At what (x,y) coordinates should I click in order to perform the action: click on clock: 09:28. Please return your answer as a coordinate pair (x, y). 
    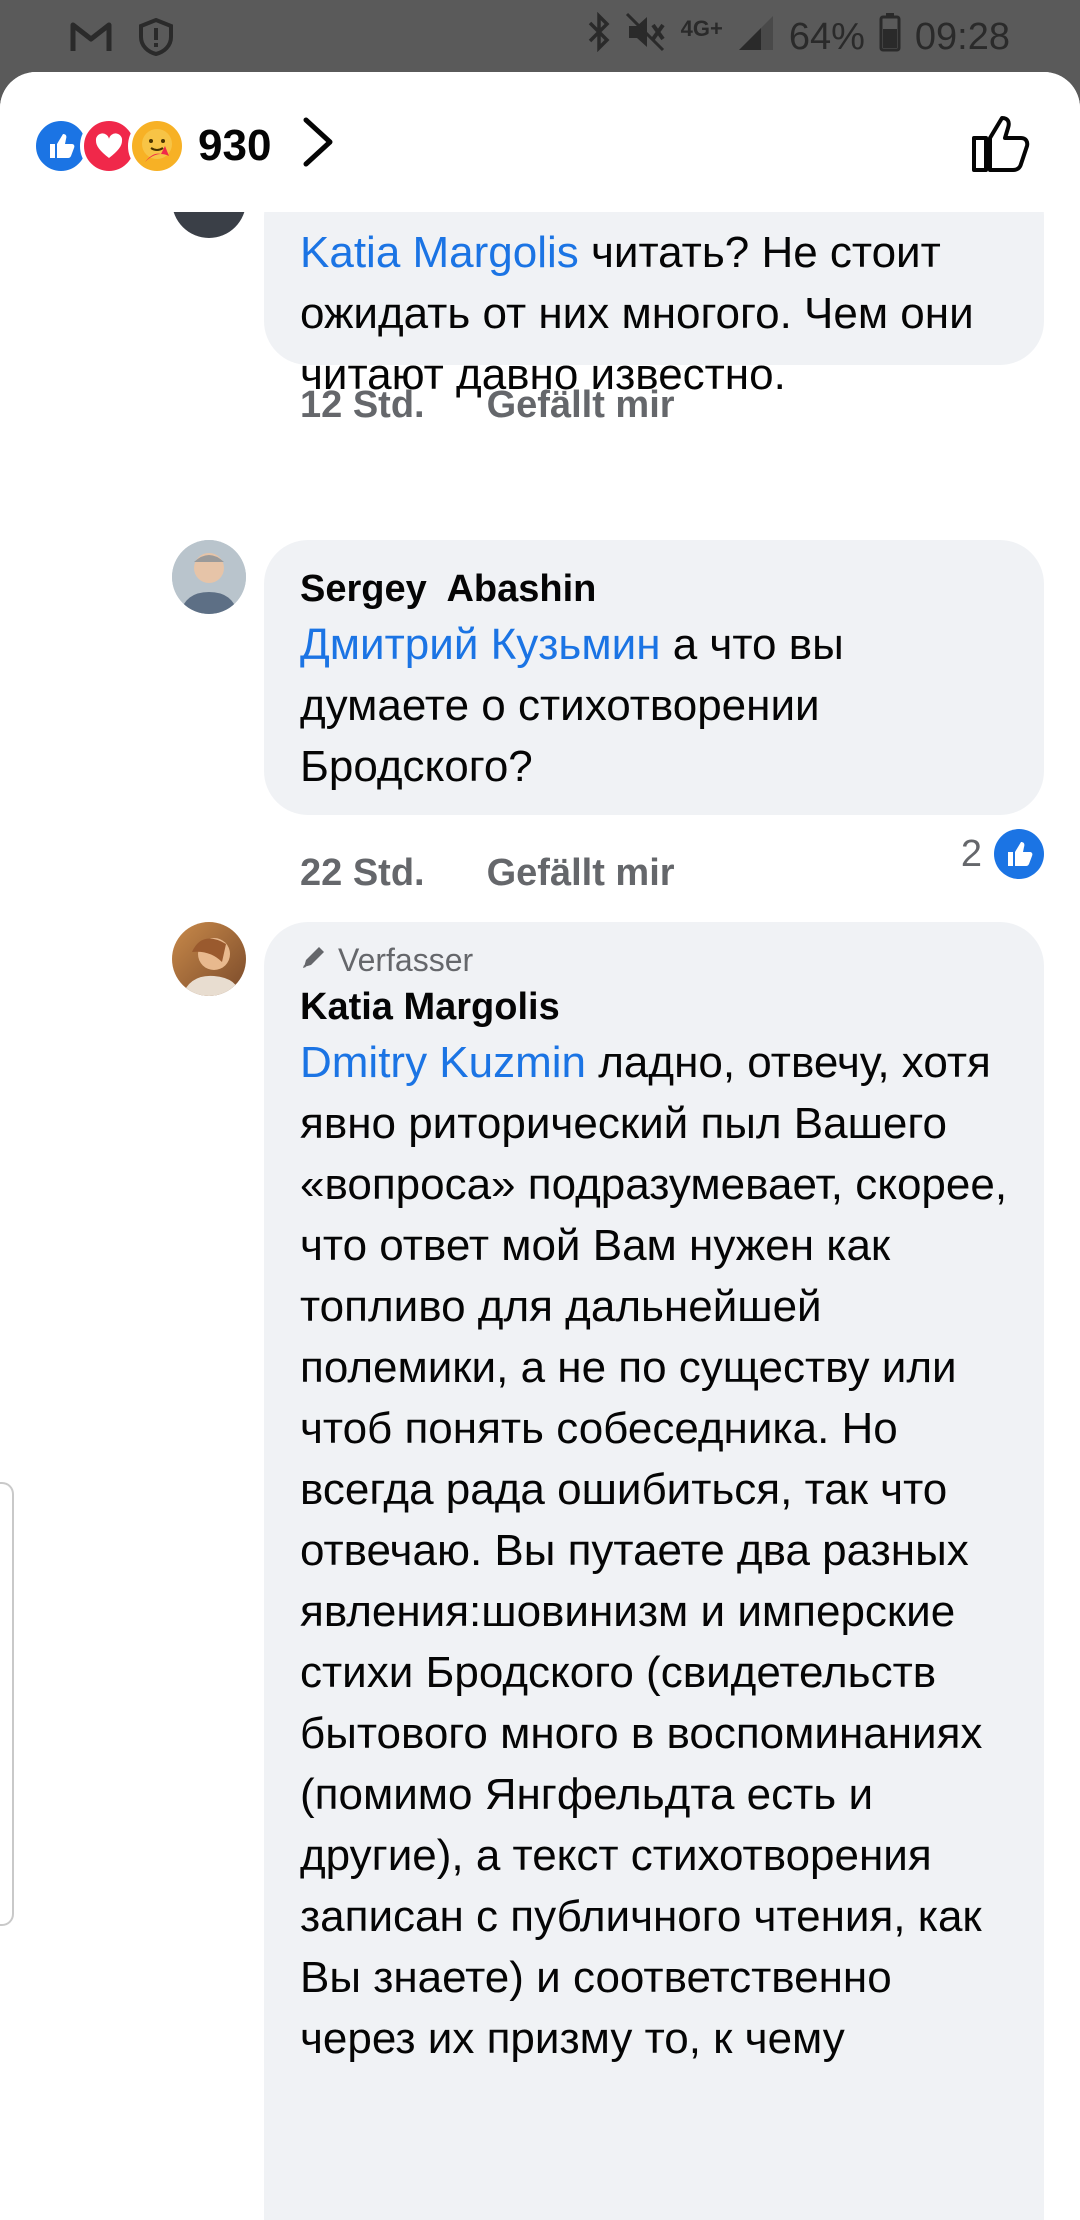
    Looking at the image, I should click on (962, 36).